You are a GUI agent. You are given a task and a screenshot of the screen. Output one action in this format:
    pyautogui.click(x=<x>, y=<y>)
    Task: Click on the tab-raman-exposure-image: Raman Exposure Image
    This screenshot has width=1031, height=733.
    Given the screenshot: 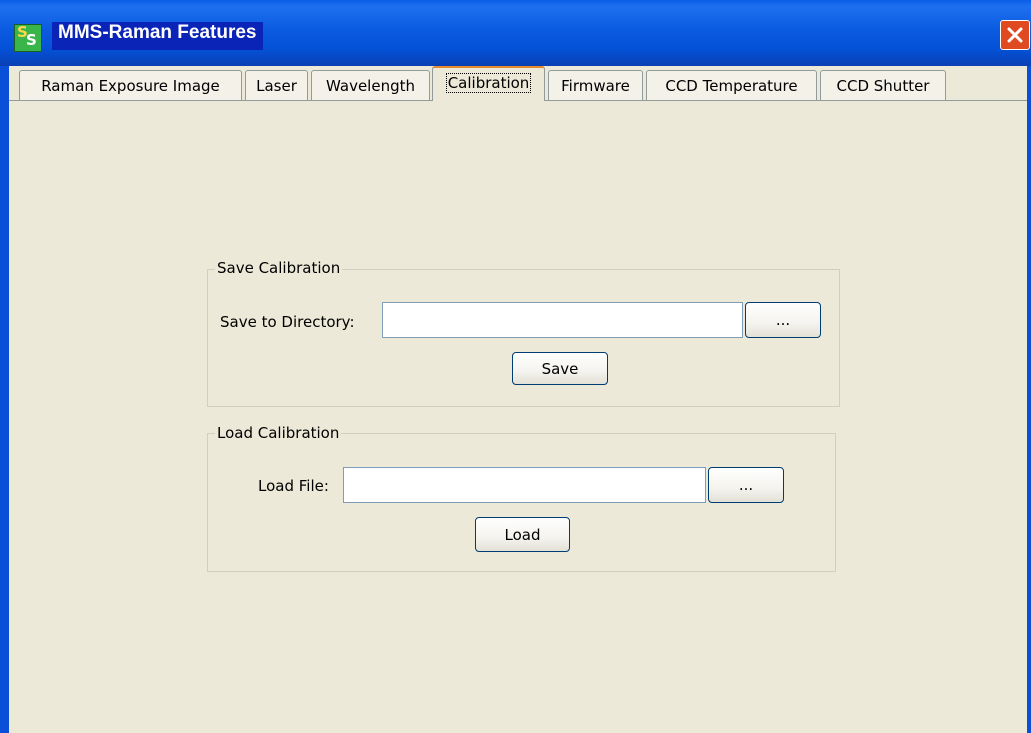 What is the action you would take?
    pyautogui.click(x=130, y=85)
    